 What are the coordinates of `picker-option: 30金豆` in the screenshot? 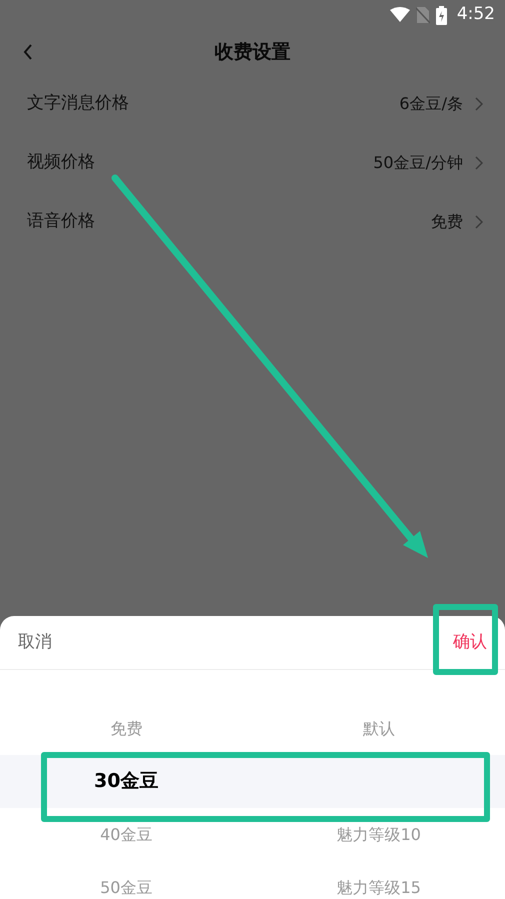 It's located at (126, 781).